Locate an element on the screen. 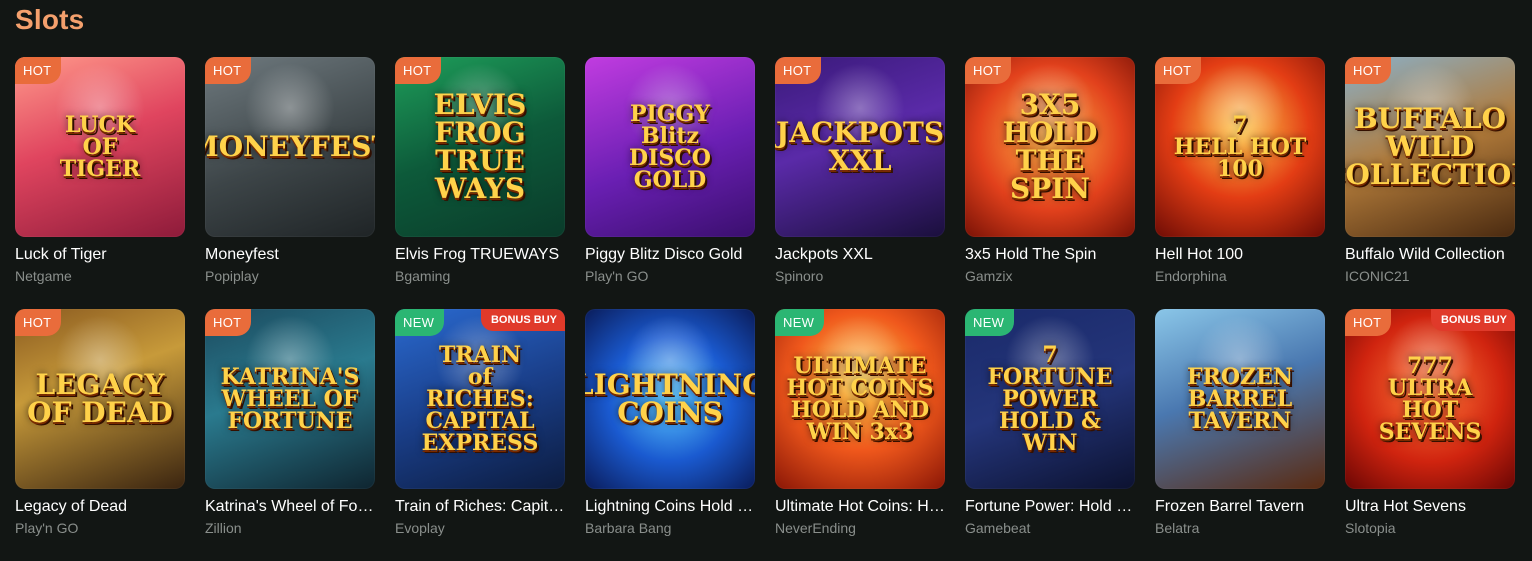  game-provider: Endorphina is located at coordinates (1191, 276).